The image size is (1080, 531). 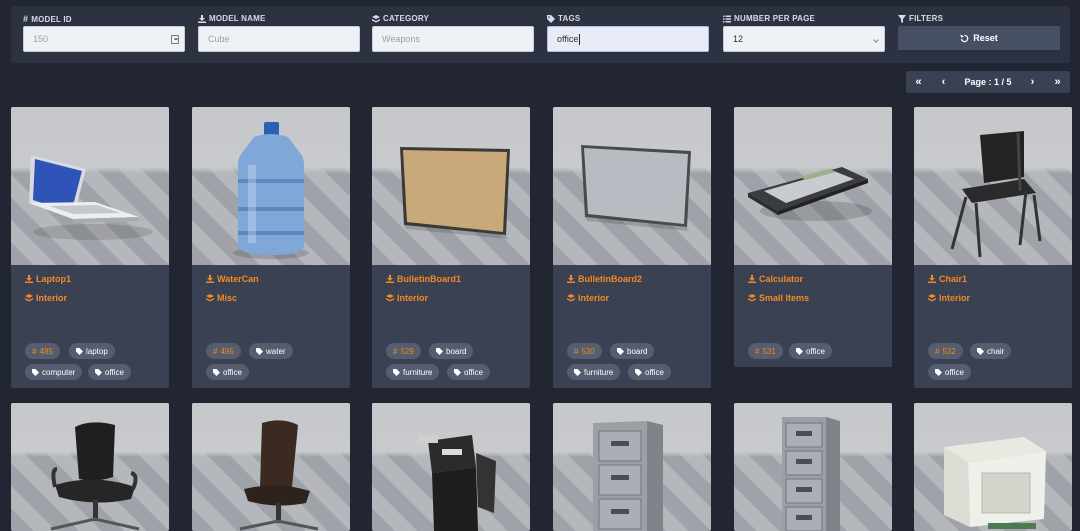 What do you see at coordinates (1057, 82) in the screenshot?
I see `last-page-icon: »` at bounding box center [1057, 82].